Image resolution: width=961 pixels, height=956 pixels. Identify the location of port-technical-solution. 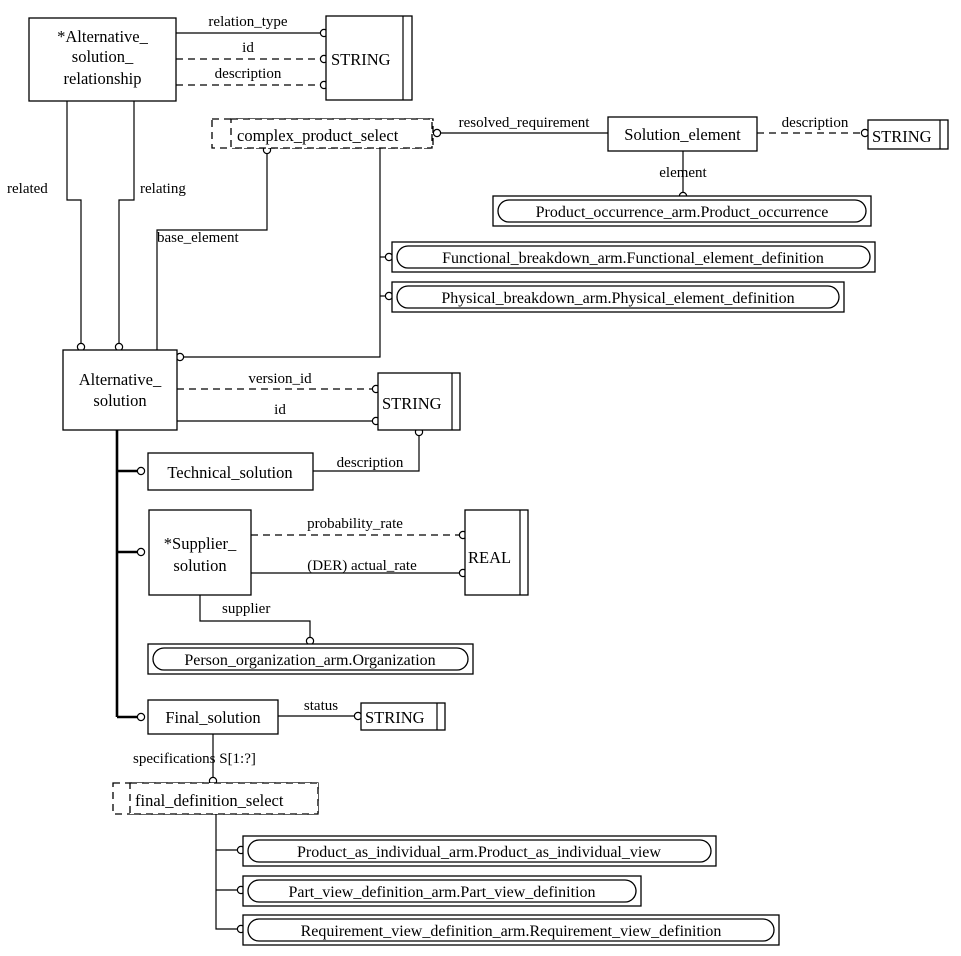
(141, 471).